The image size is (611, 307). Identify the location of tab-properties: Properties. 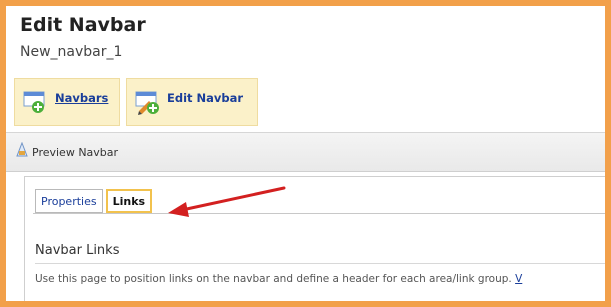
(69, 201).